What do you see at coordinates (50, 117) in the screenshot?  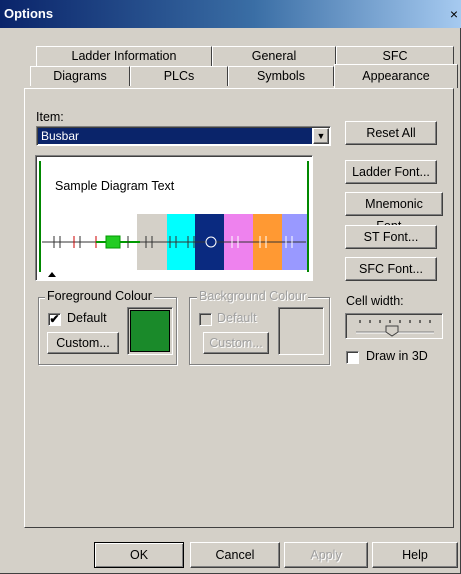 I see `item-label: Item:` at bounding box center [50, 117].